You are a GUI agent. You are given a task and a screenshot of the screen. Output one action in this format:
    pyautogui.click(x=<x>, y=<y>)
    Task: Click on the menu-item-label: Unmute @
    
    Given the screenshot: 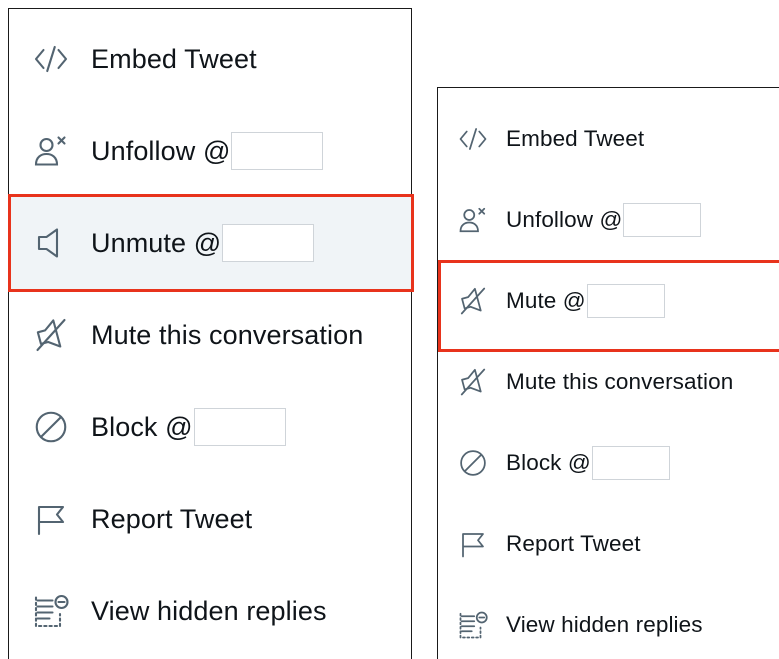 What is the action you would take?
    pyautogui.click(x=156, y=242)
    